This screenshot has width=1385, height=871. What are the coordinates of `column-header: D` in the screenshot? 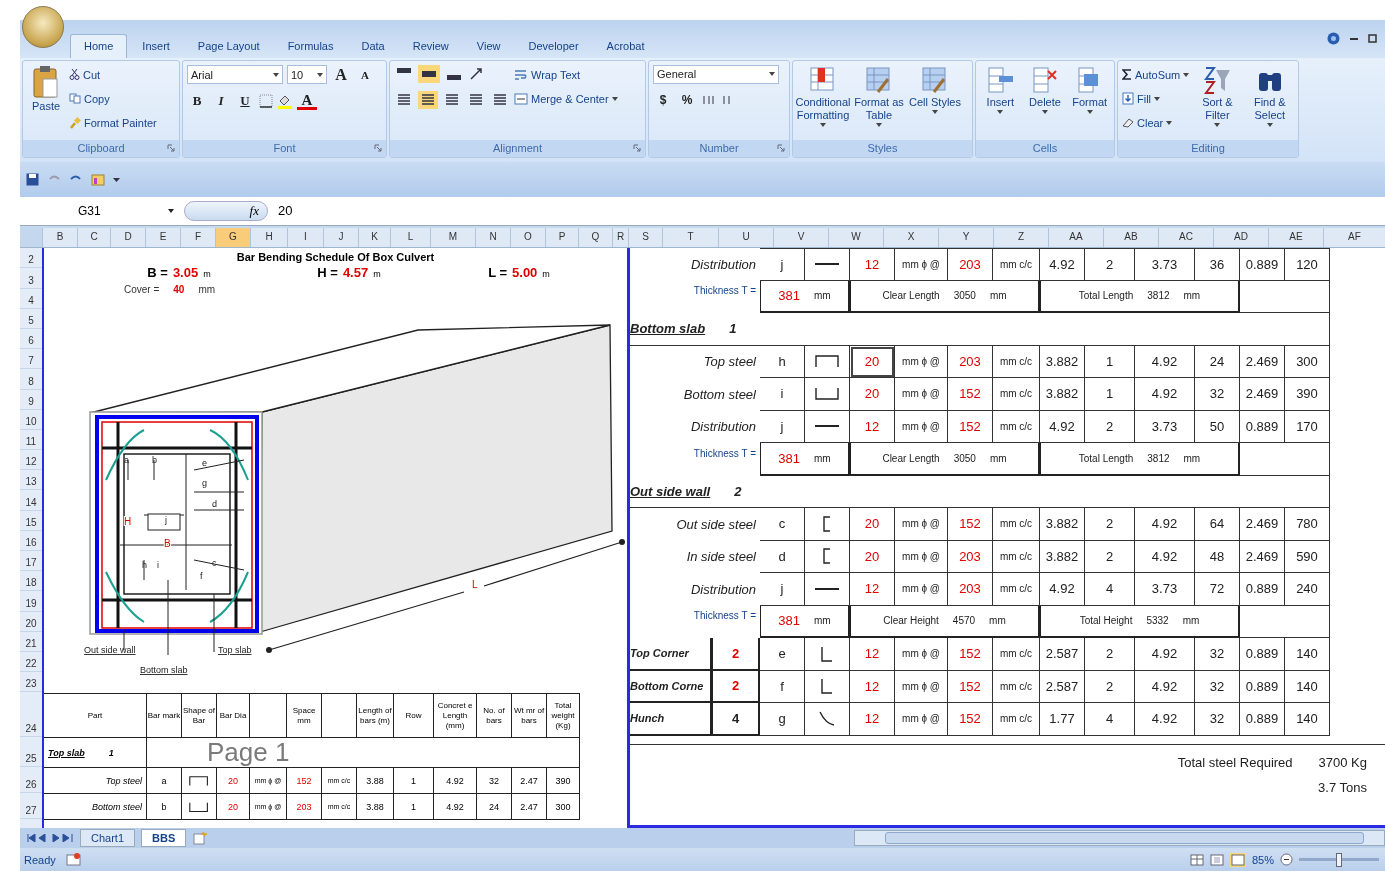 It's located at (127, 238).